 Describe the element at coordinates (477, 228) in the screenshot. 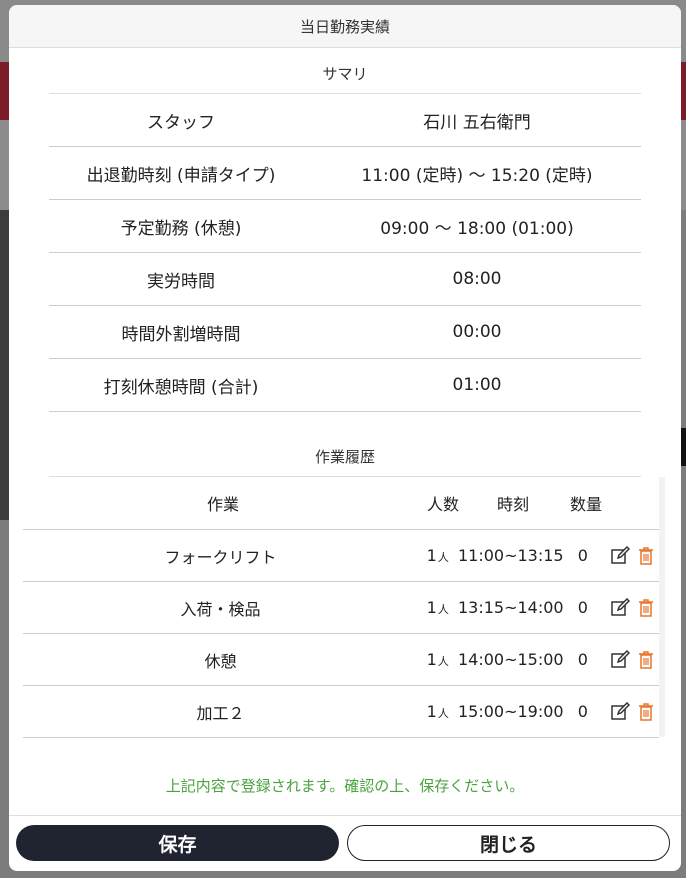

I see `summary-value: 09:00 〜 18:00 (01:00)` at that location.